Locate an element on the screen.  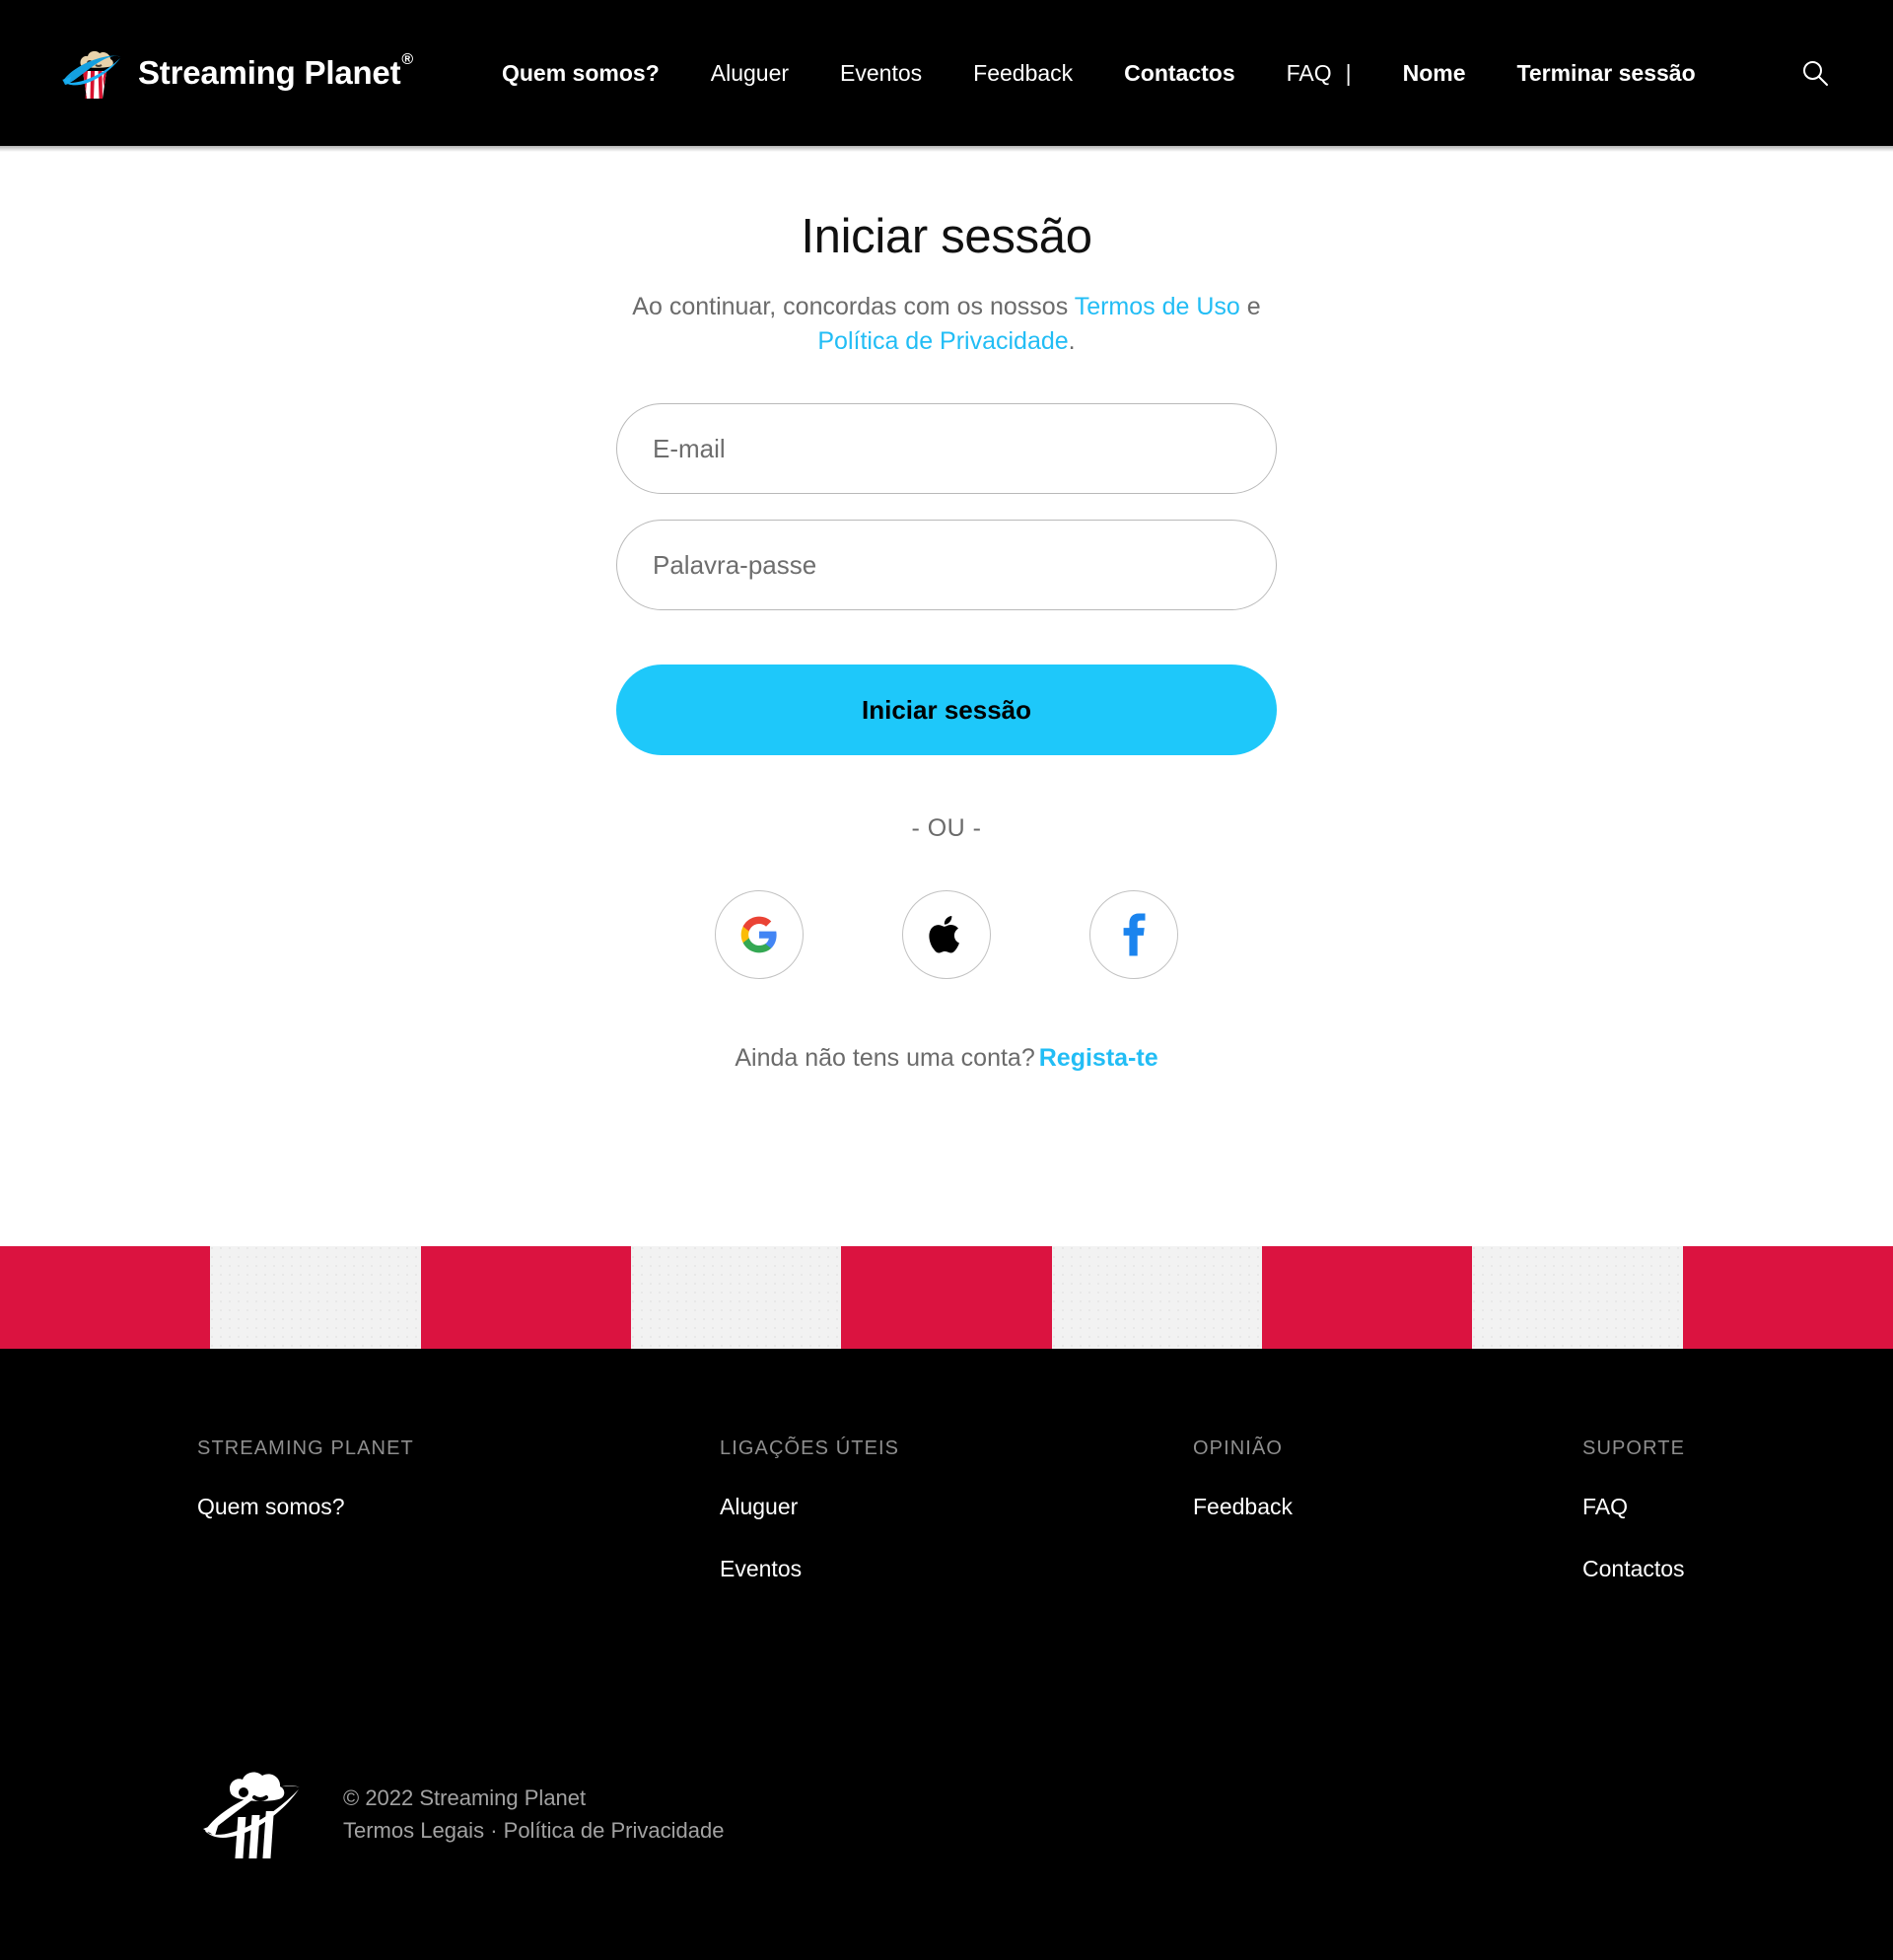
nav-item-nome: Nome is located at coordinates (1434, 73).